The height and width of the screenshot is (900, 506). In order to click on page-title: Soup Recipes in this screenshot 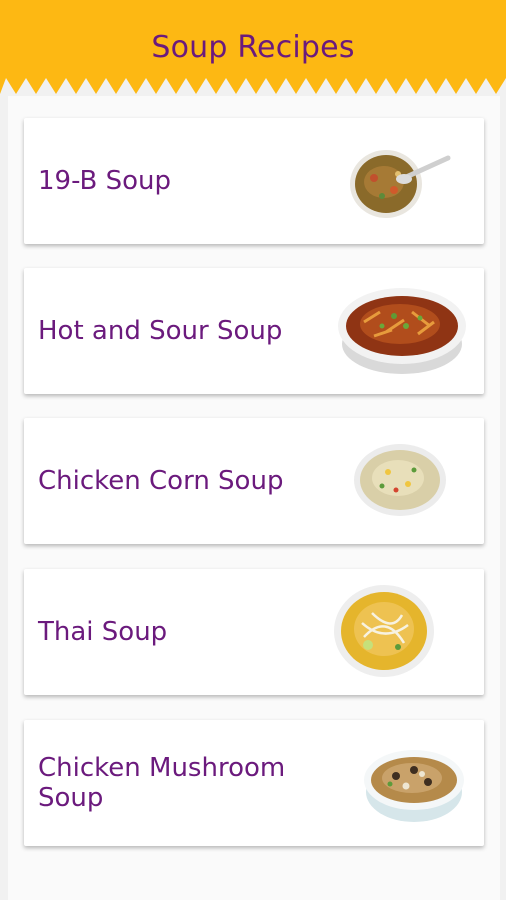, I will do `click(253, 47)`.